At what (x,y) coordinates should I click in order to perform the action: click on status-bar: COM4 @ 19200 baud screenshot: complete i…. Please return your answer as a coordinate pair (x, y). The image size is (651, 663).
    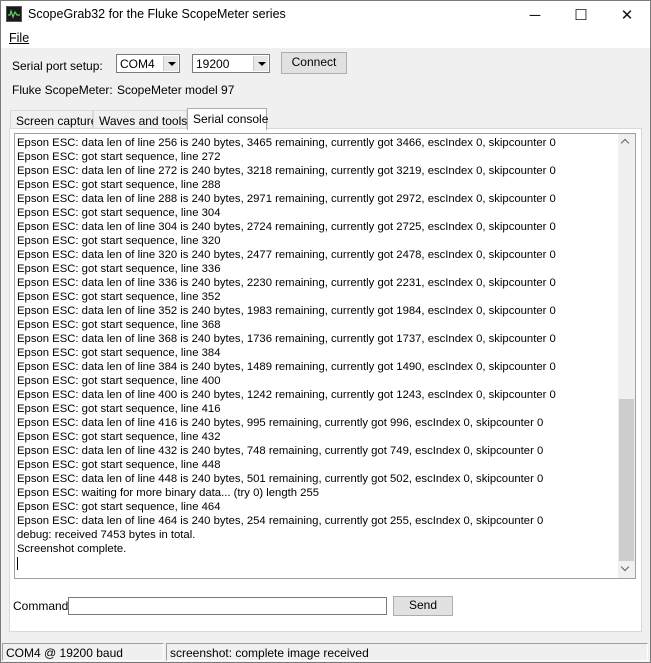
    Looking at the image, I should click on (325, 652).